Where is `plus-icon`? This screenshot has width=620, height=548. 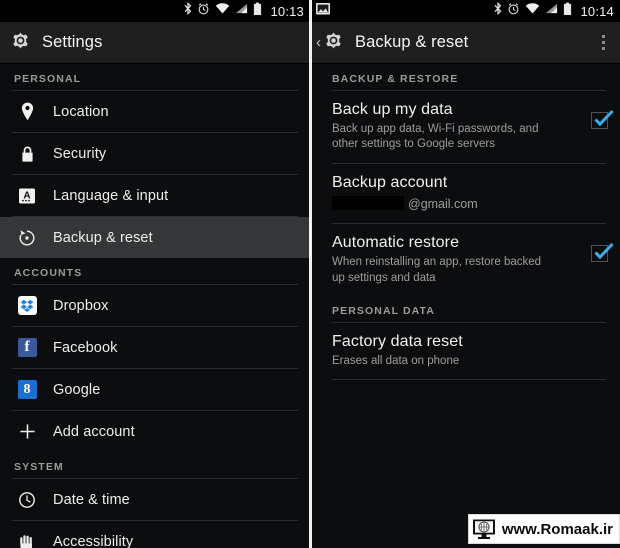 plus-icon is located at coordinates (27, 432).